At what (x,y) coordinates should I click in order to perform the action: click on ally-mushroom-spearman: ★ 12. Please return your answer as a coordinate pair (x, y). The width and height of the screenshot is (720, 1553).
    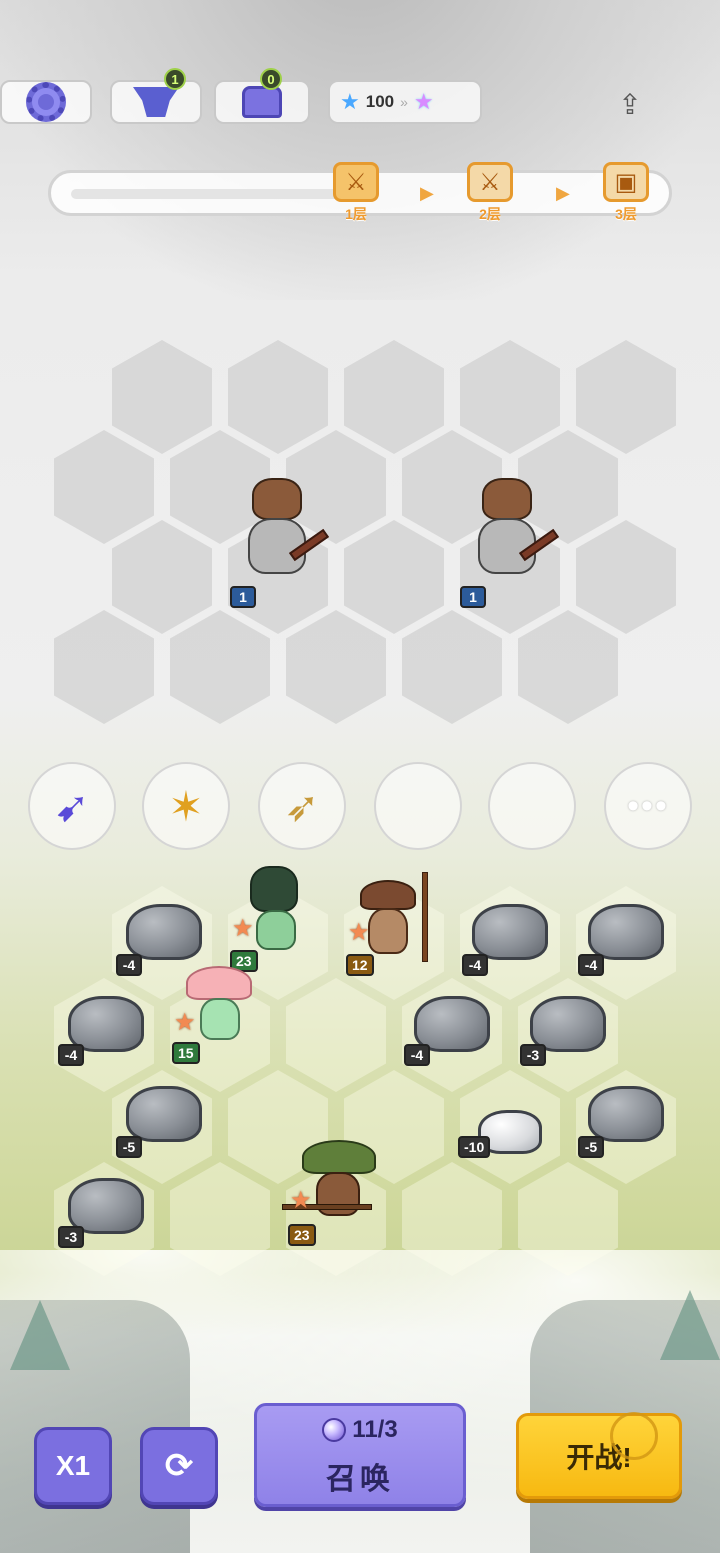
    Looking at the image, I should click on (391, 927).